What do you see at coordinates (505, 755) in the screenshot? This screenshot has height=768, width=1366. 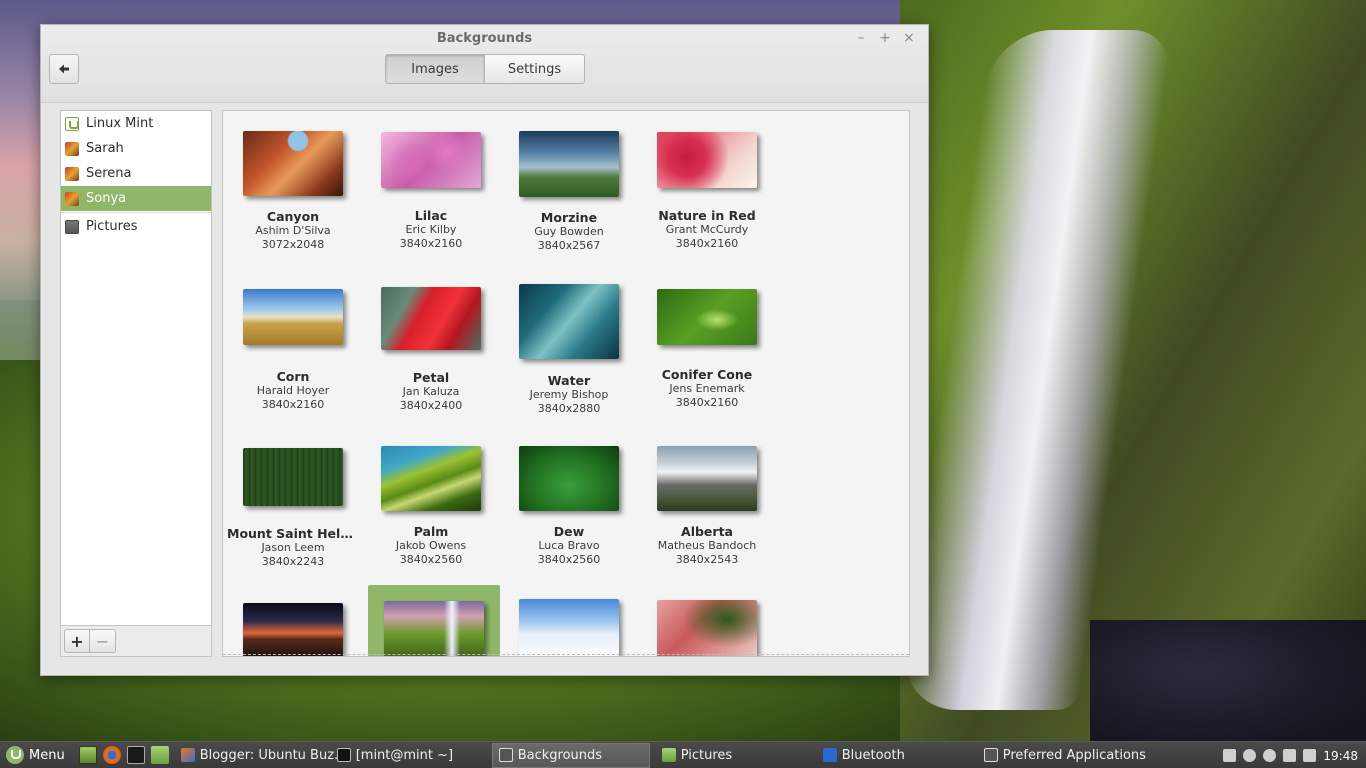 I see `backgrounds-icon` at bounding box center [505, 755].